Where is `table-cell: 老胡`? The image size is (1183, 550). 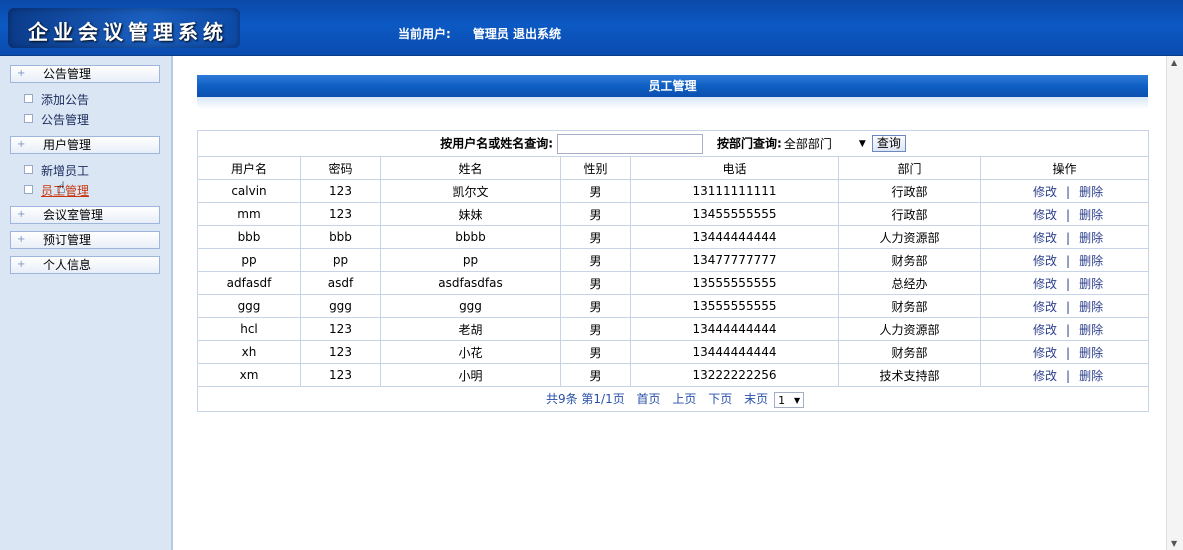
table-cell: 老胡 is located at coordinates (470, 329).